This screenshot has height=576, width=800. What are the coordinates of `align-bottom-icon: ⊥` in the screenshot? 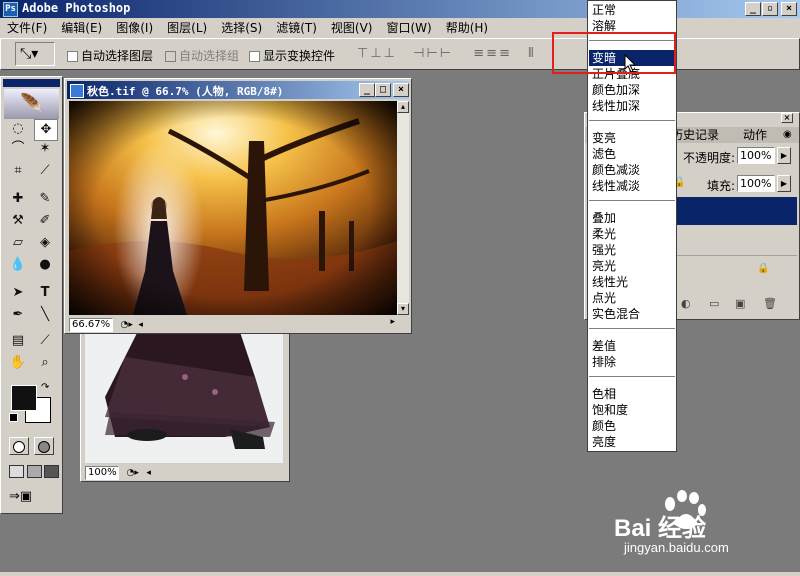 It's located at (390, 53).